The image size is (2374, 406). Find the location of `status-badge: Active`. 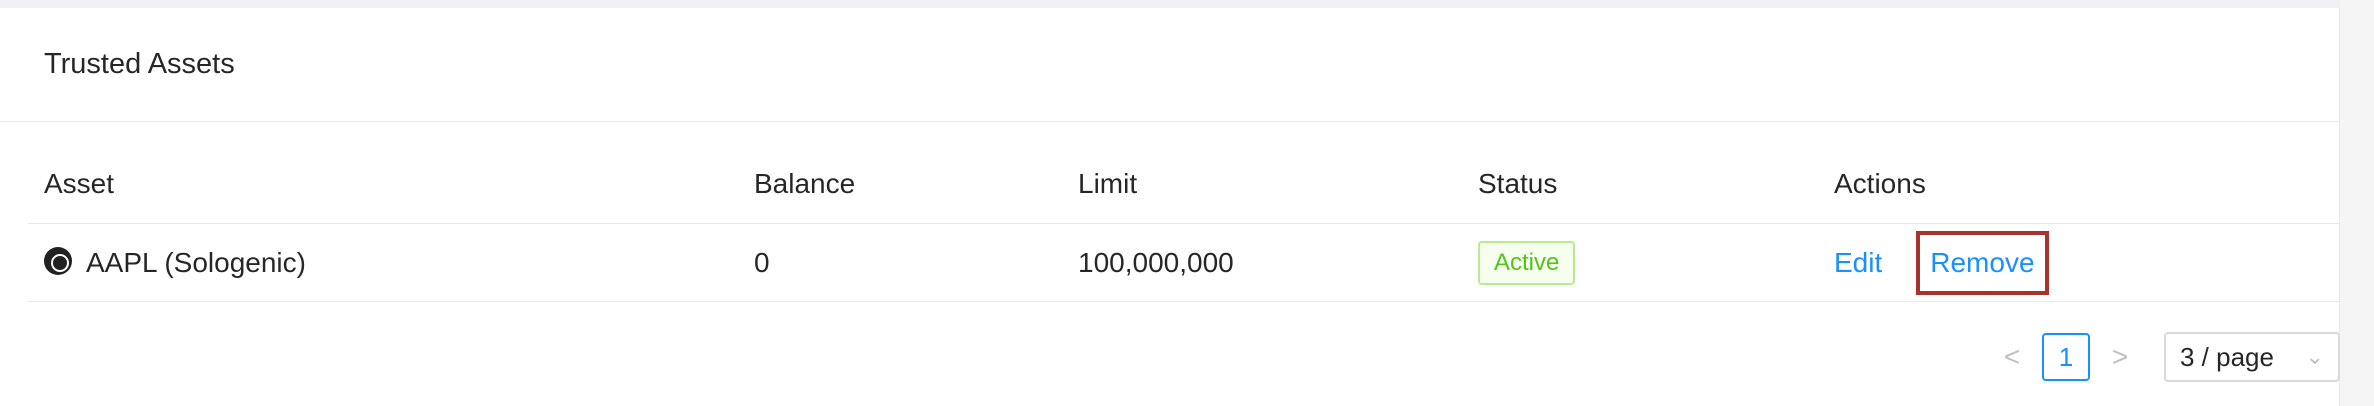

status-badge: Active is located at coordinates (1527, 262).